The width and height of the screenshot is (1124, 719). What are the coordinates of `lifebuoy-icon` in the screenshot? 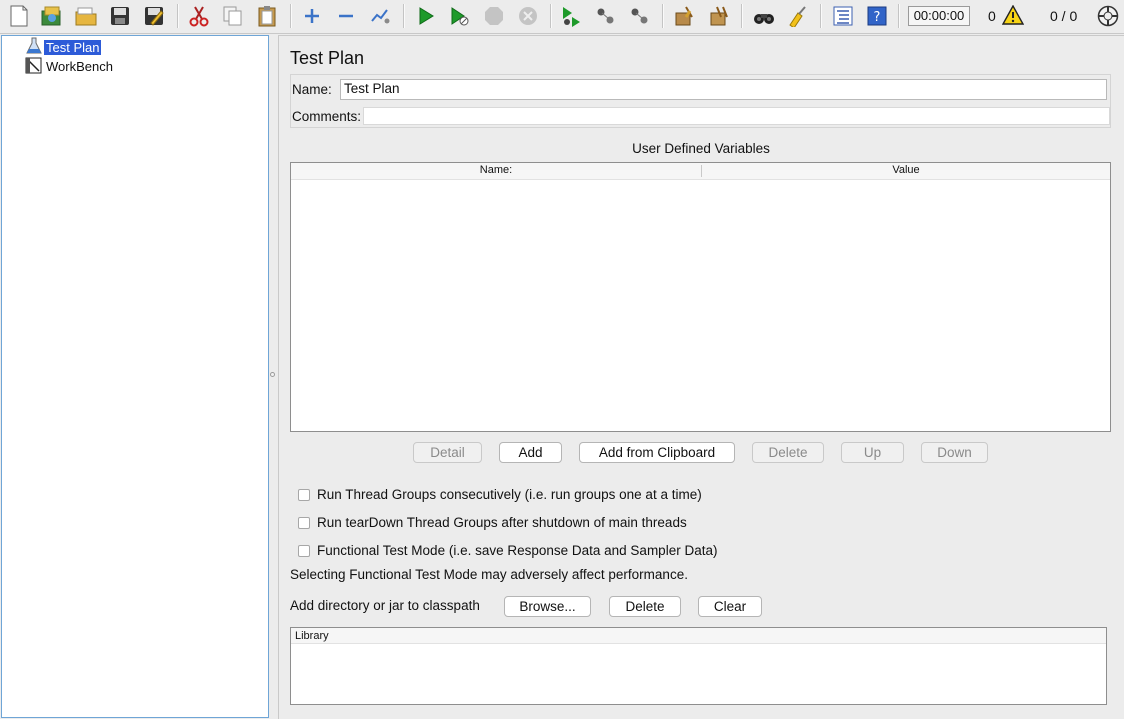 It's located at (1108, 17).